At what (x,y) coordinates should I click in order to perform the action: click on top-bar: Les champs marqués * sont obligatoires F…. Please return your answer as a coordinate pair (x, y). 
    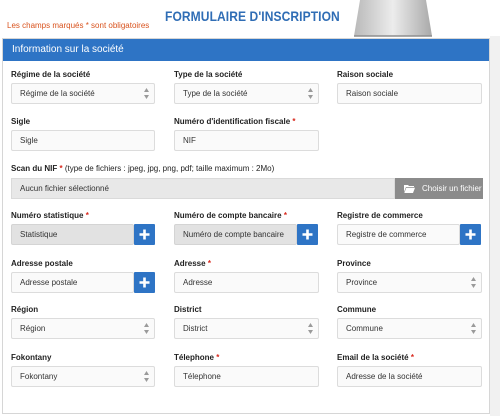
    Looking at the image, I should click on (250, 18).